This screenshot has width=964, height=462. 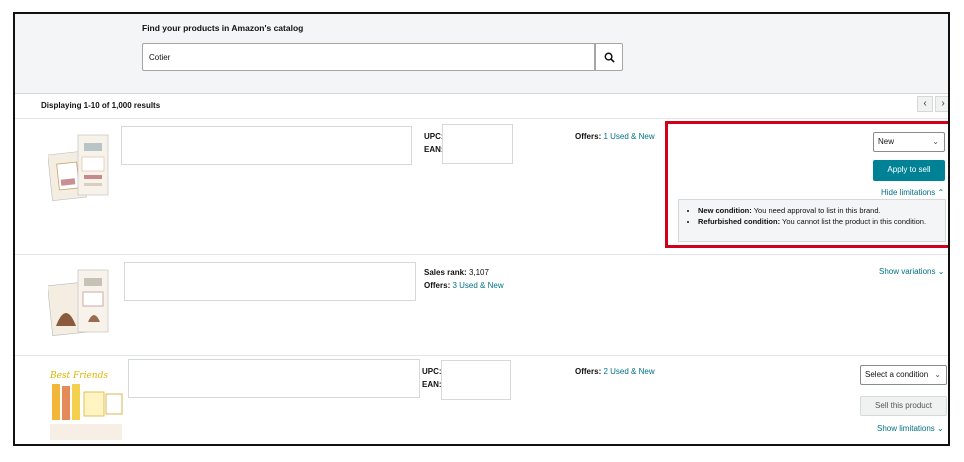 What do you see at coordinates (86, 404) in the screenshot?
I see `product-image: Best Friends` at bounding box center [86, 404].